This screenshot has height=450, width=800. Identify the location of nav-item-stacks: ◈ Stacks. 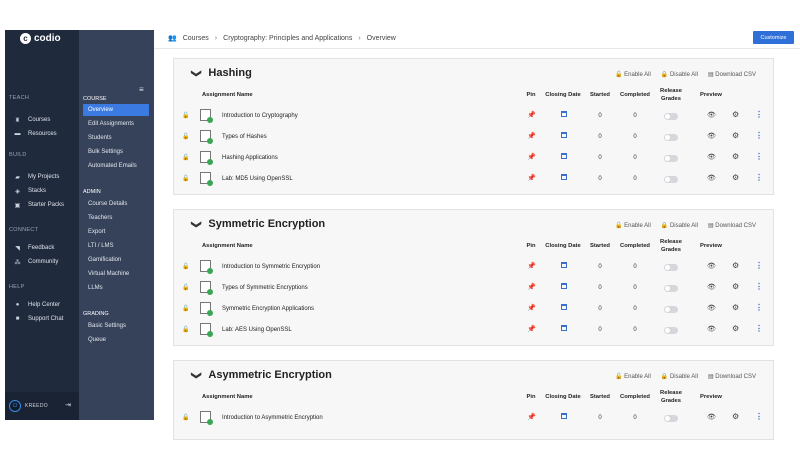
(29, 191).